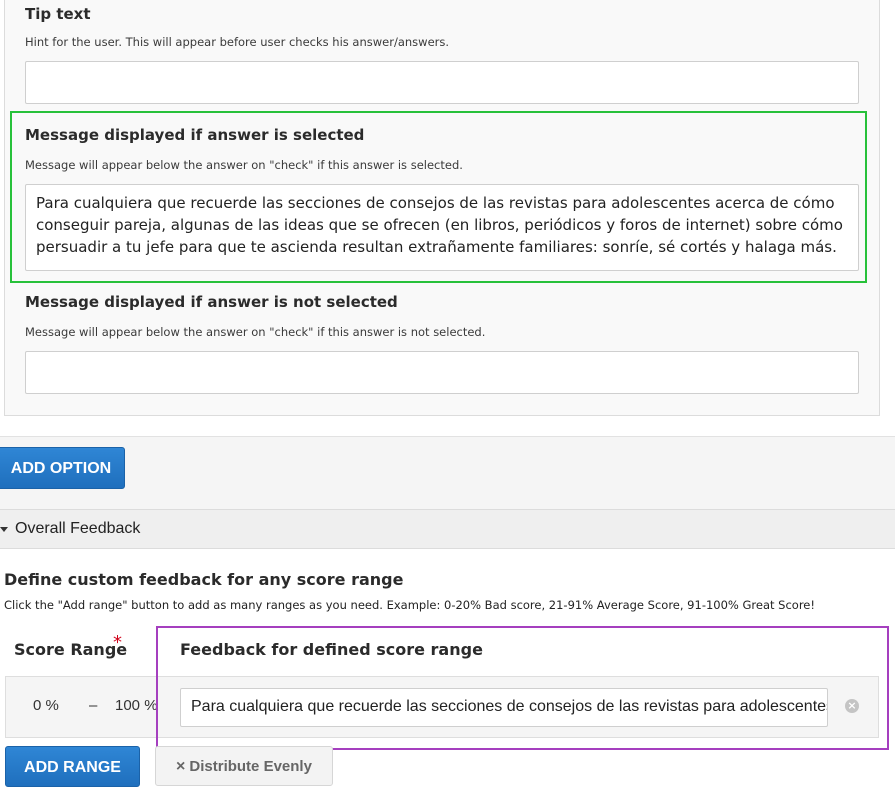  What do you see at coordinates (250, 766) in the screenshot?
I see `distribute-evenly-label: Distribute Evenly` at bounding box center [250, 766].